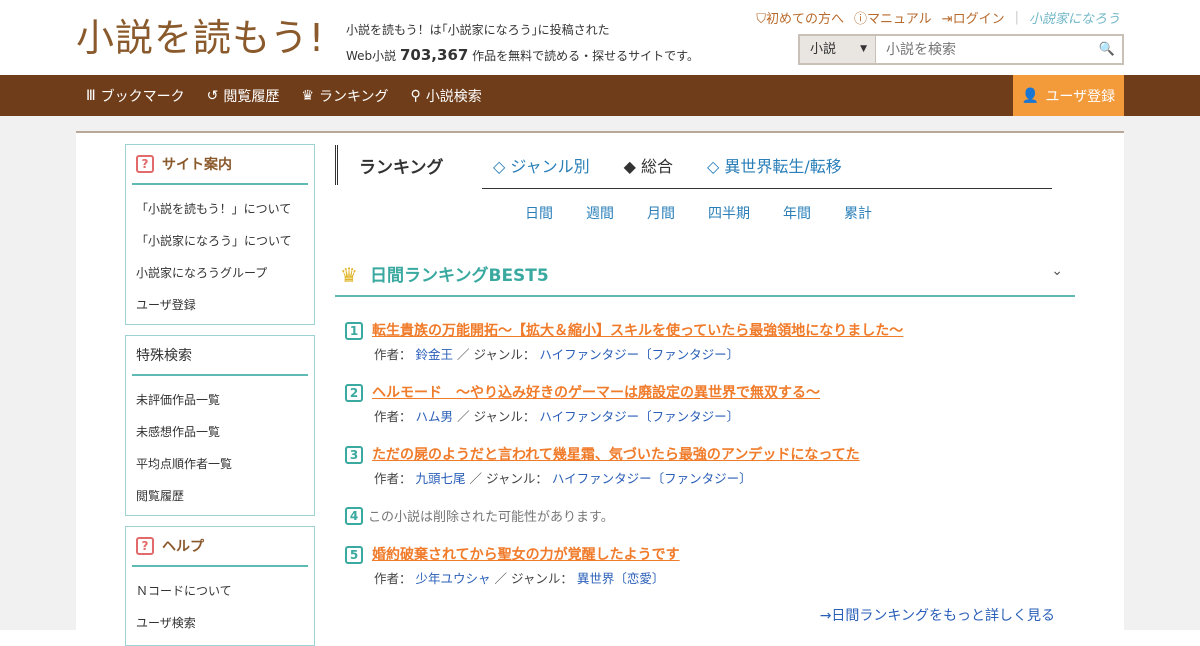 The width and height of the screenshot is (1200, 646). I want to click on search-icon: 🔍, so click(1107, 49).